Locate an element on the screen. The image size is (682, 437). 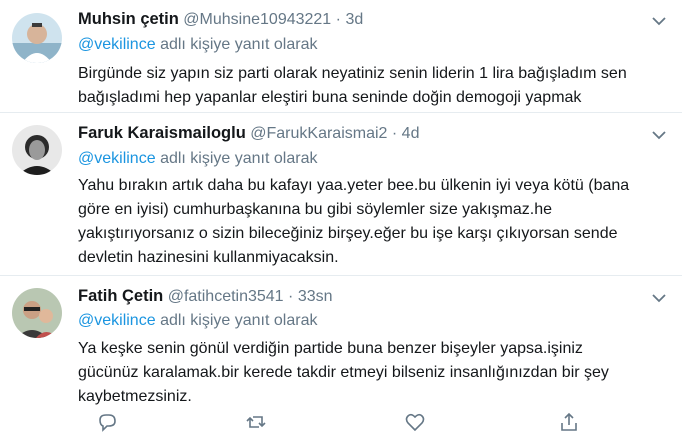
tweet-timestamp: 4d is located at coordinates (411, 133).